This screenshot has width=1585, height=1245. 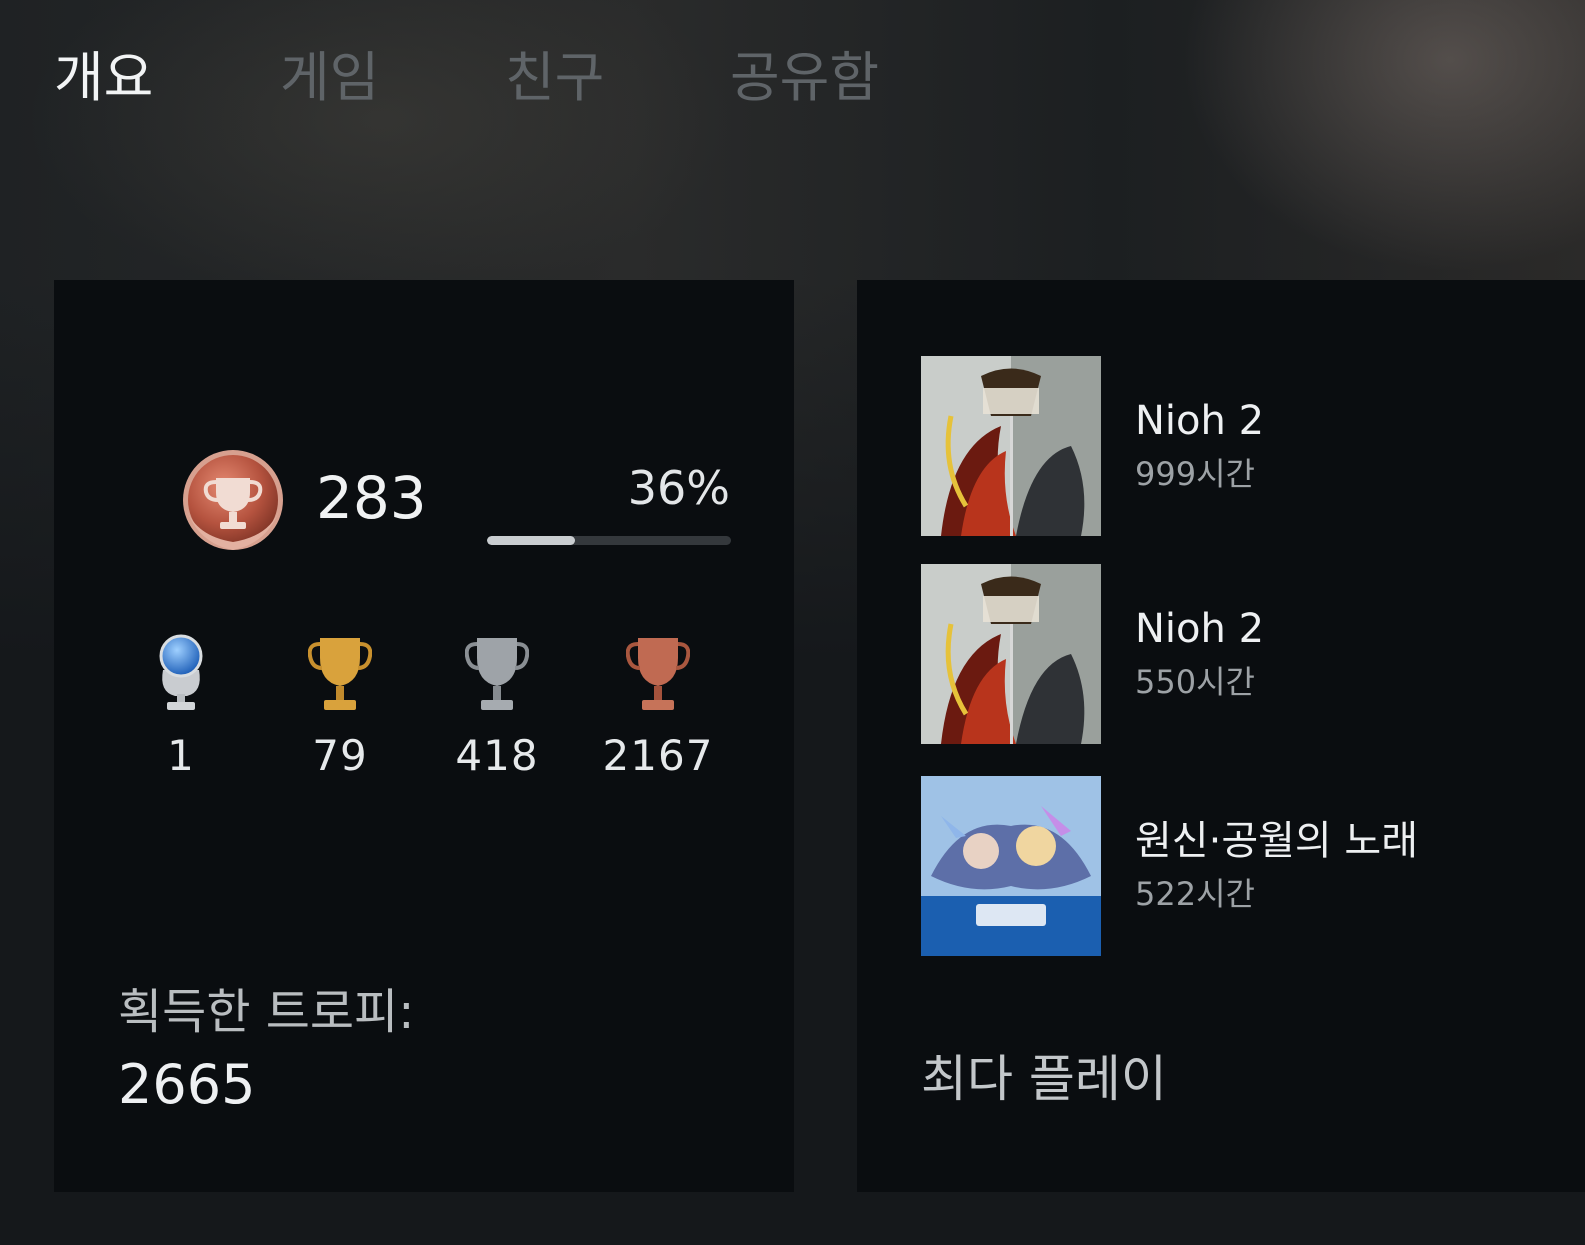 I want to click on trophy-count-platinum: 1, so click(x=181, y=707).